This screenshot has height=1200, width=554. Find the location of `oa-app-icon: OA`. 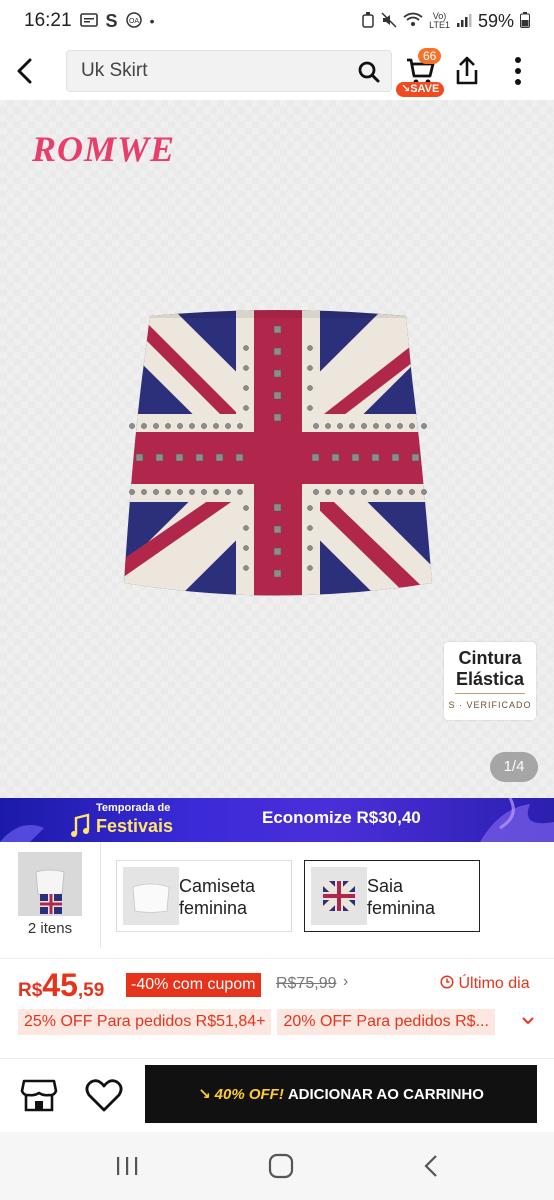

oa-app-icon: OA is located at coordinates (133, 21).